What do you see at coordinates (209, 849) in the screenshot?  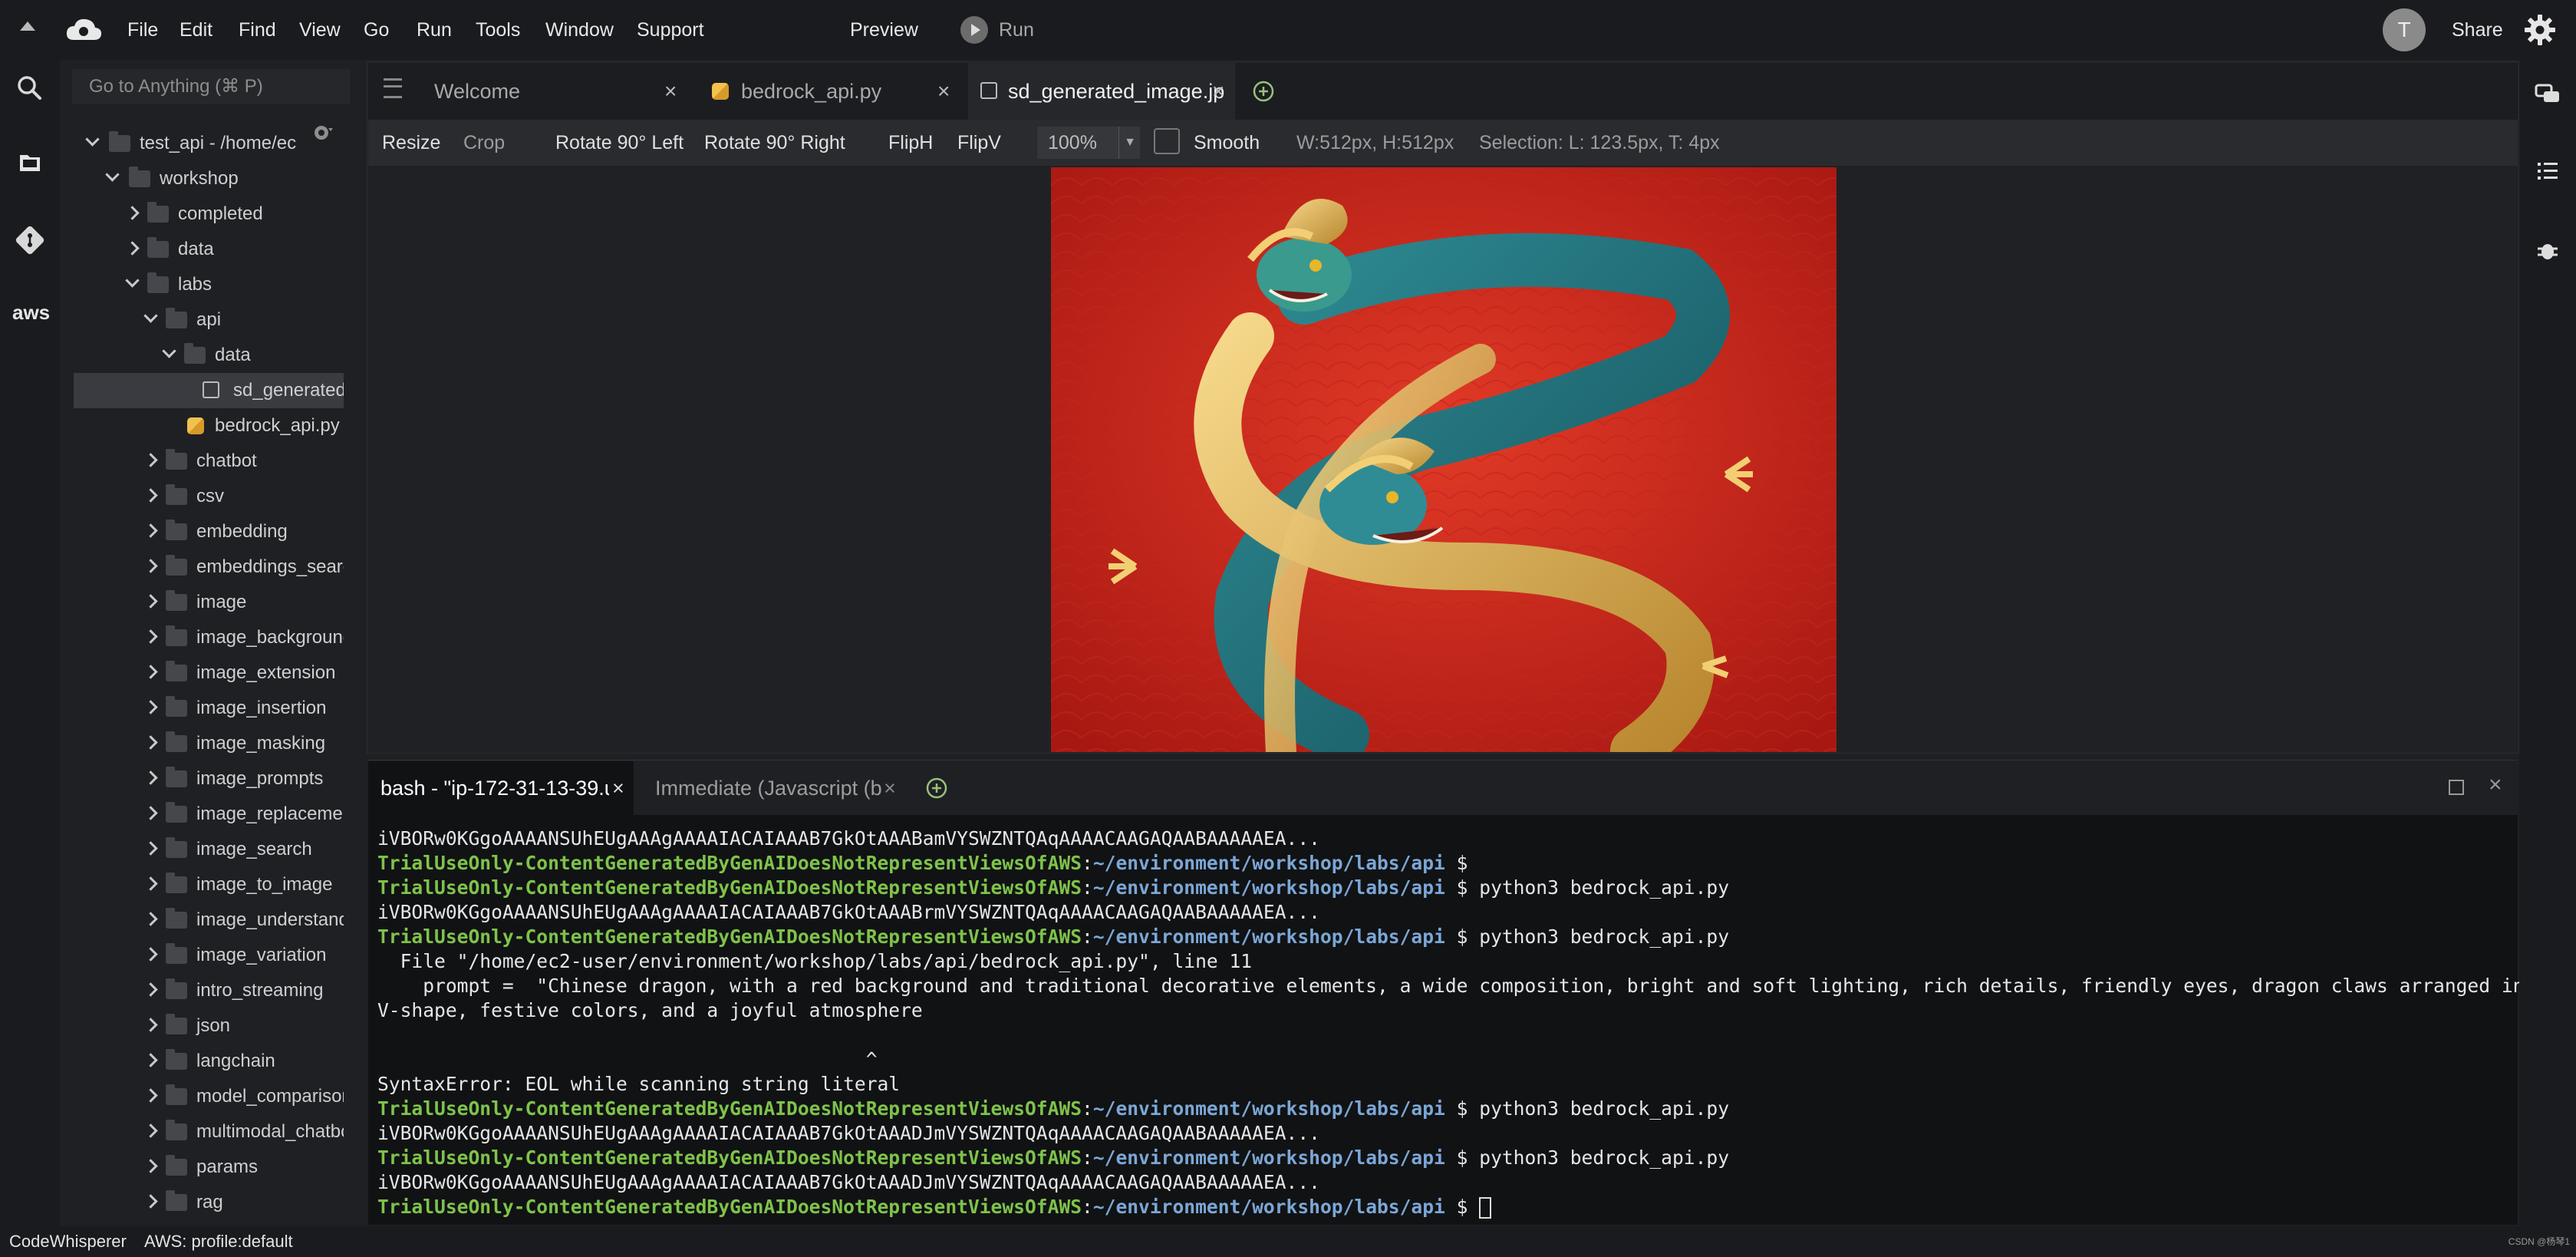 I see `tree-row: image_search` at bounding box center [209, 849].